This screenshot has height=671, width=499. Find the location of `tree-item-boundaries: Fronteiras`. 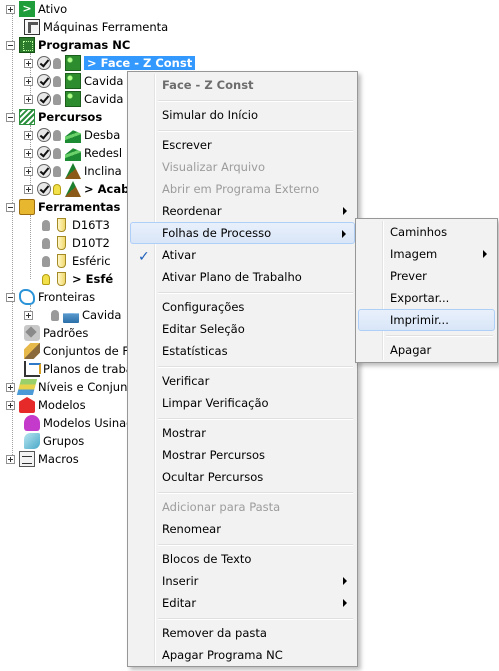

tree-item-boundaries: Fronteiras is located at coordinates (50, 297).